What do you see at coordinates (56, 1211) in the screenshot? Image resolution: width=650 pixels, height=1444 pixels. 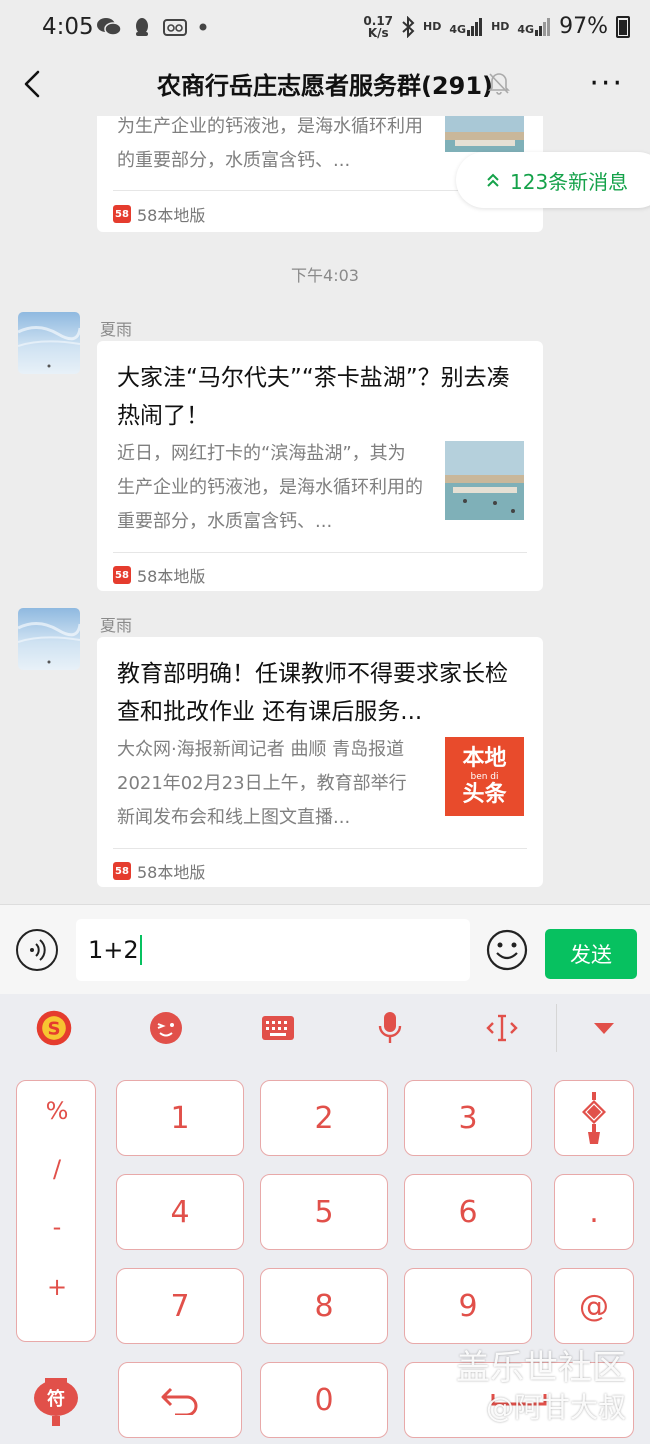 I see `symbol-column: % / - +` at bounding box center [56, 1211].